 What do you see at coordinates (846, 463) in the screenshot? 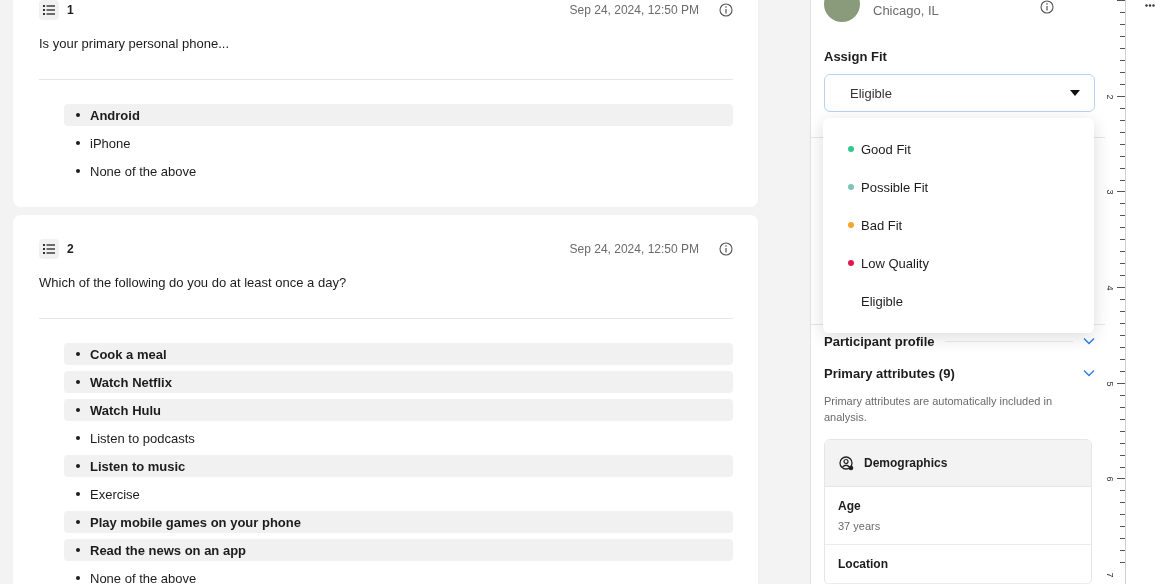
I see `user-badge-icon` at bounding box center [846, 463].